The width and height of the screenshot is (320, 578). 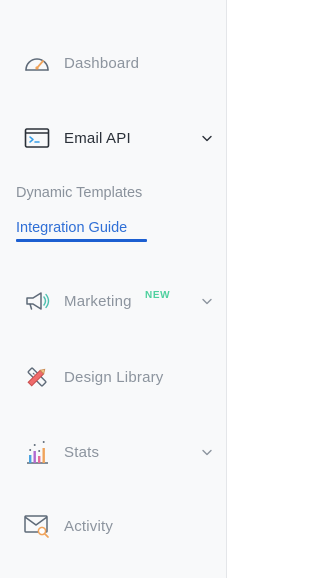 What do you see at coordinates (37, 138) in the screenshot?
I see `terminal-window-icon` at bounding box center [37, 138].